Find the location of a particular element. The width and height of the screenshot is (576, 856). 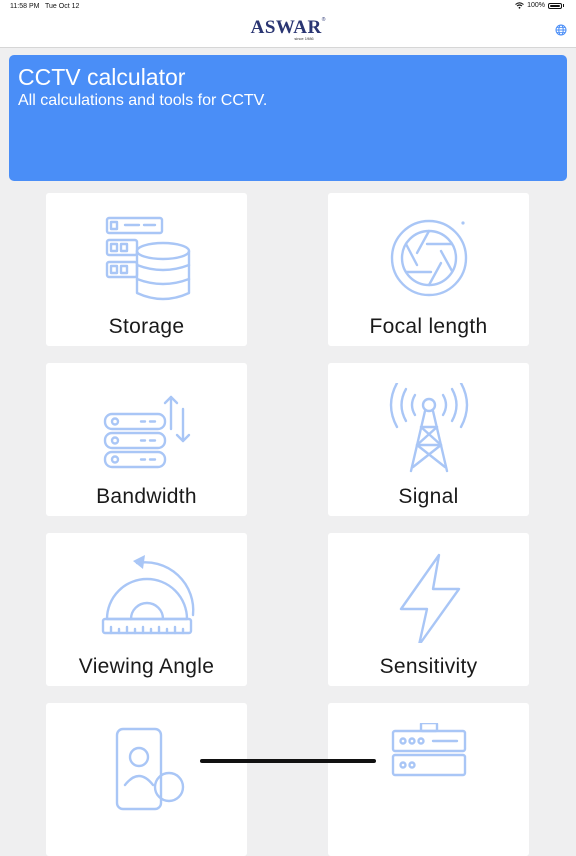

protractor-icon is located at coordinates (147, 595).